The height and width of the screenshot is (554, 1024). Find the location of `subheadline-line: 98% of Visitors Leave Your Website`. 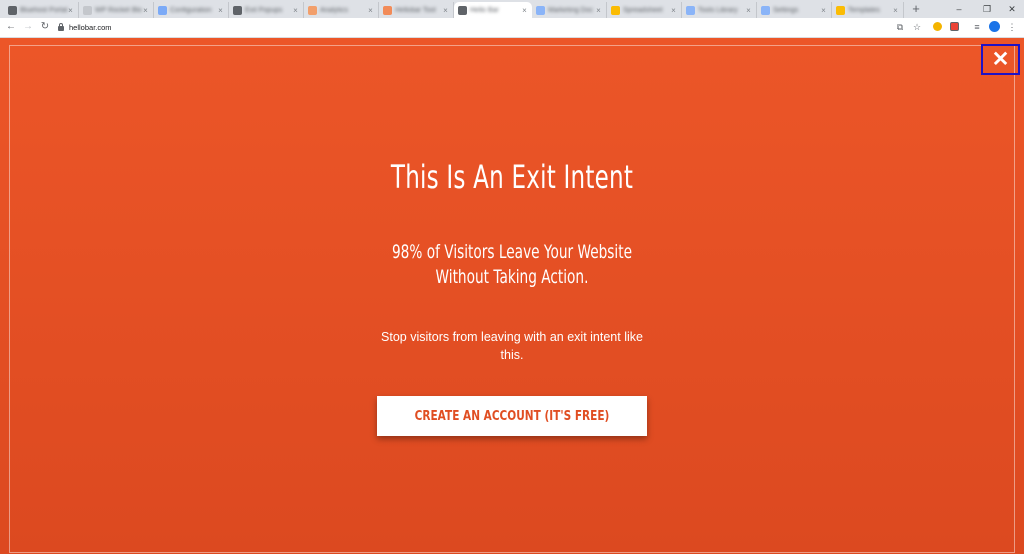

subheadline-line: 98% of Visitors Leave Your Website is located at coordinates (512, 252).